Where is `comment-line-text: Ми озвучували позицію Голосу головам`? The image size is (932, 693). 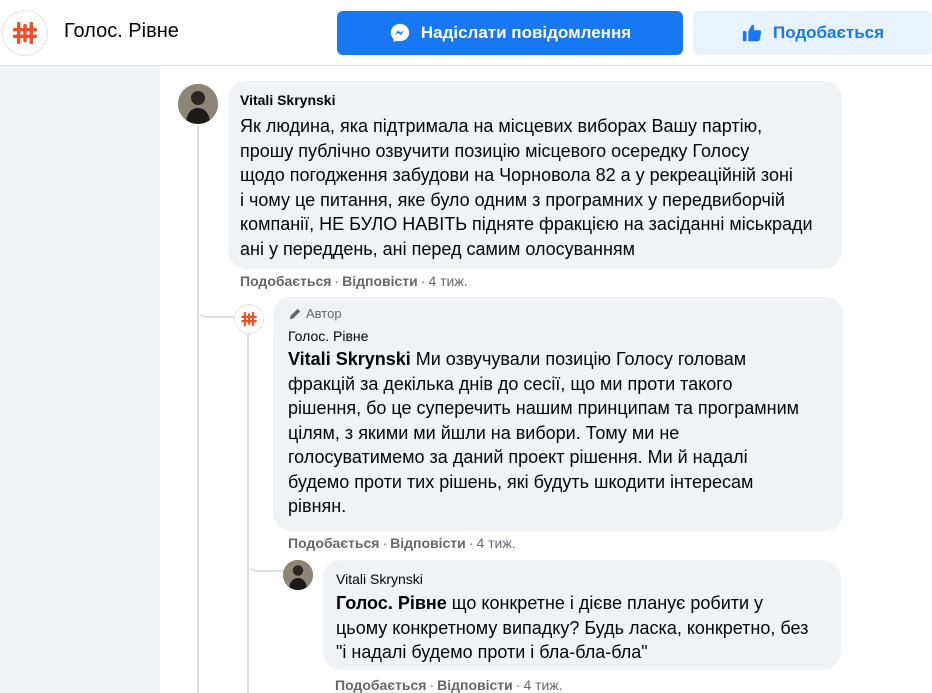
comment-line-text: Ми озвучували позицію Голосу головам is located at coordinates (578, 359).